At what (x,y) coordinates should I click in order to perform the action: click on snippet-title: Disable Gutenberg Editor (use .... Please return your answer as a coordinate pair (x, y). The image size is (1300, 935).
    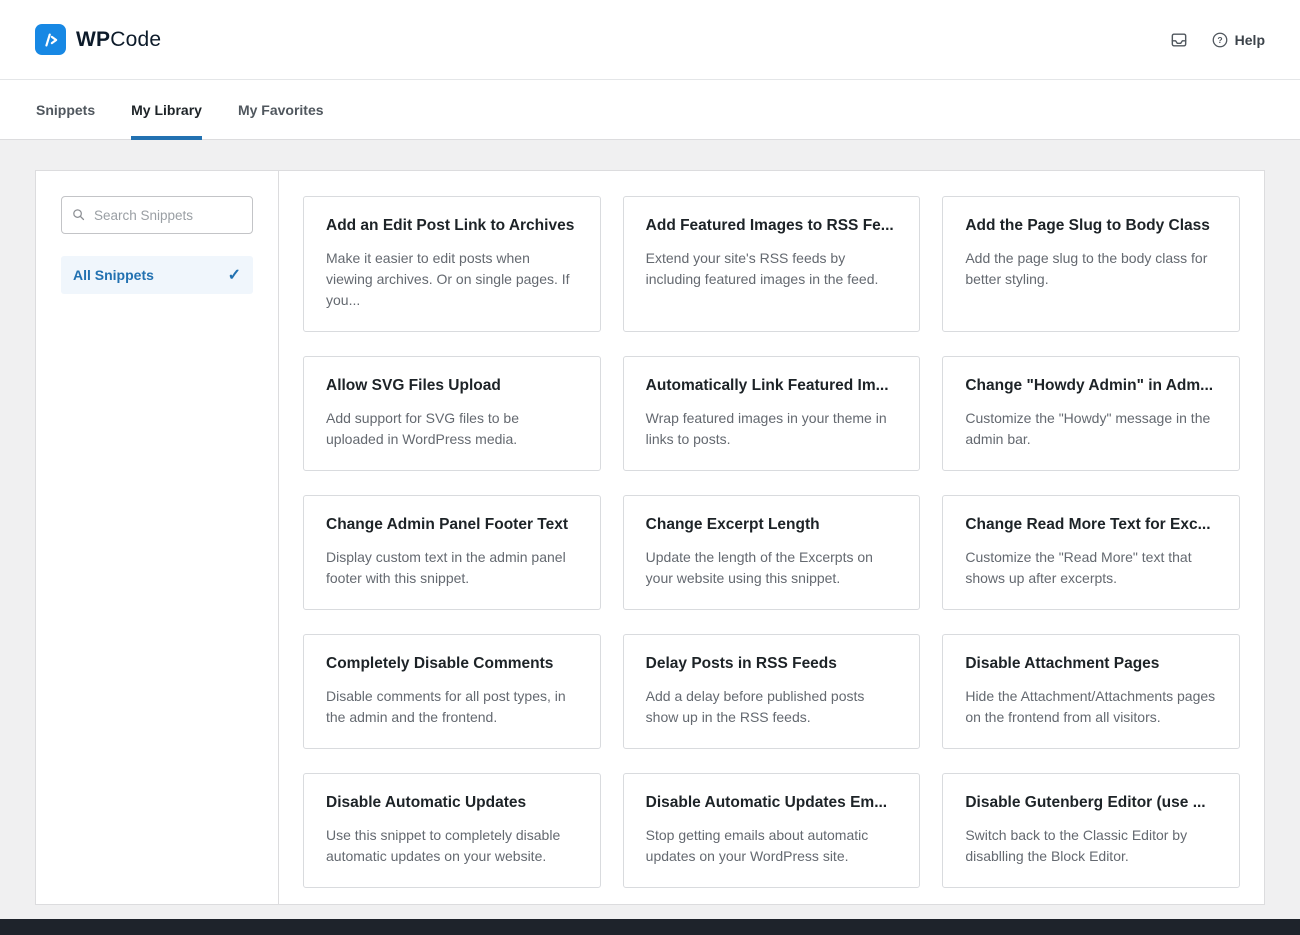
    Looking at the image, I should click on (1085, 802).